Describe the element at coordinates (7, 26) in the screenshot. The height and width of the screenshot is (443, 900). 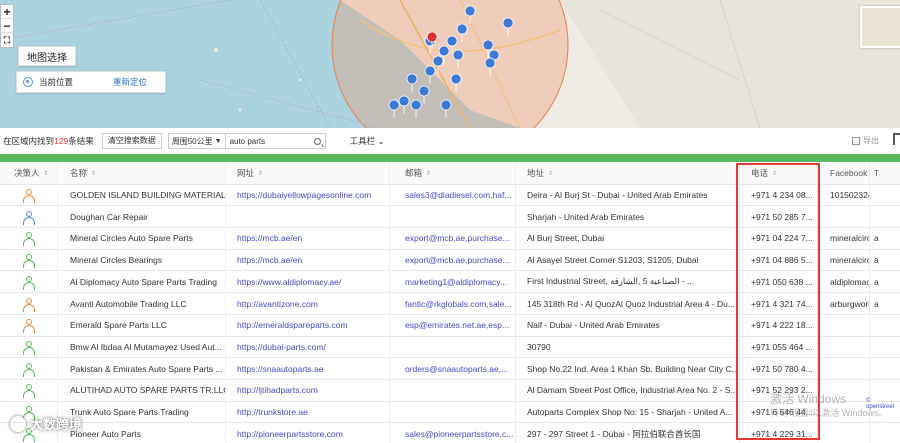
I see `zoom-out-button: −` at that location.